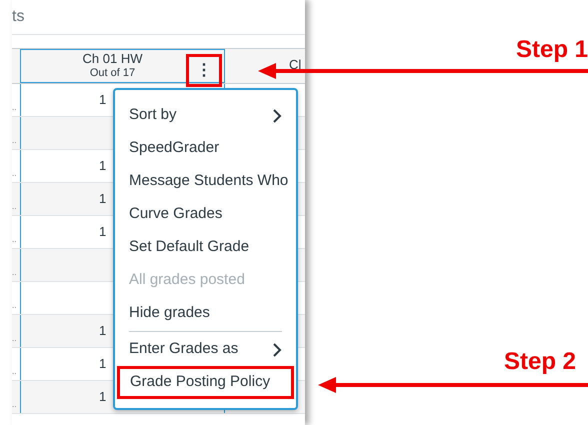 The width and height of the screenshot is (588, 425). What do you see at coordinates (205, 115) in the screenshot?
I see `menu-item: Sort by` at bounding box center [205, 115].